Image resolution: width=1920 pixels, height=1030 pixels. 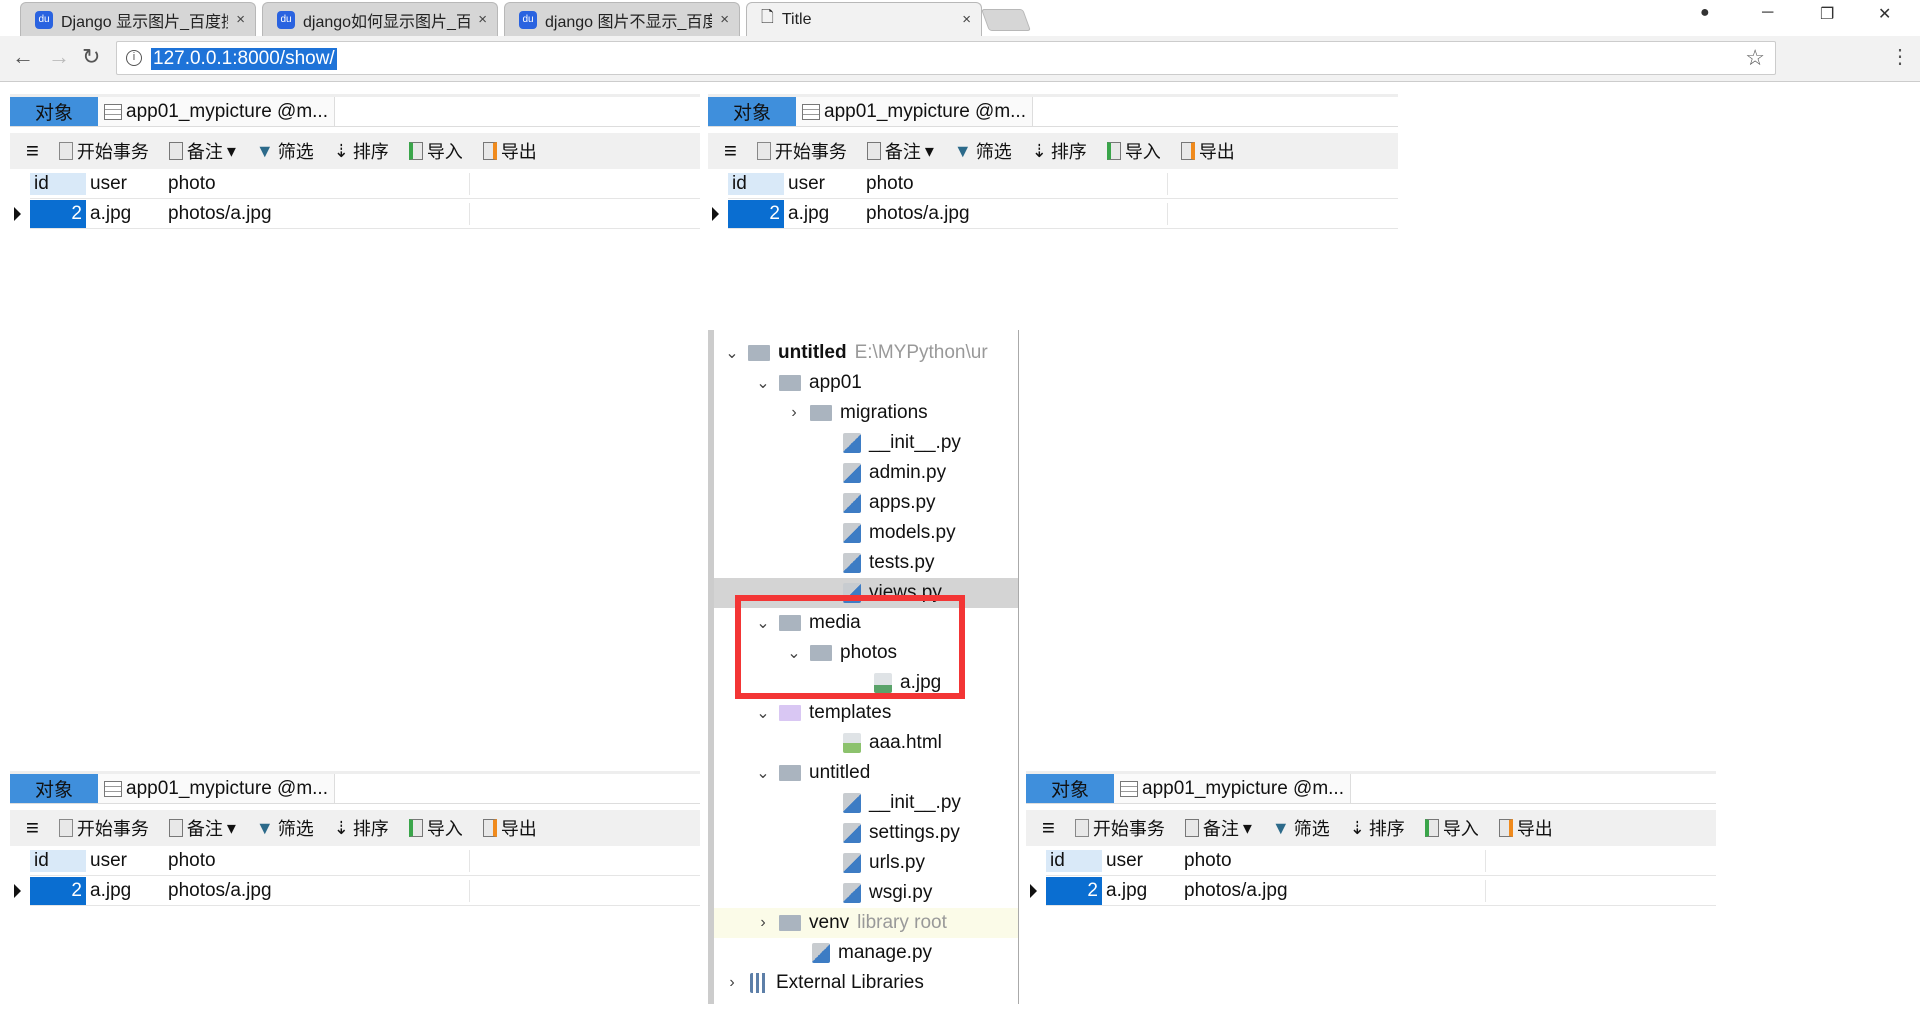 What do you see at coordinates (866, 713) in the screenshot?
I see `tree-item: ⌄ templates` at bounding box center [866, 713].